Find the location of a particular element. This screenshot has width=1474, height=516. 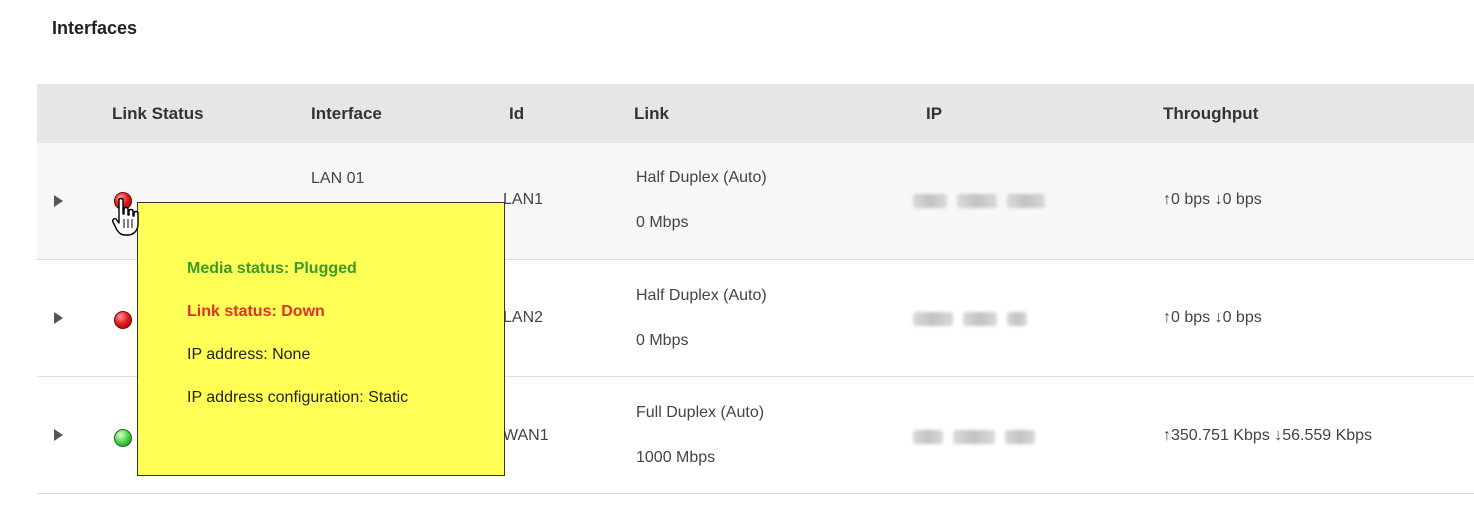

header-link-status: Link Status is located at coordinates (158, 113).